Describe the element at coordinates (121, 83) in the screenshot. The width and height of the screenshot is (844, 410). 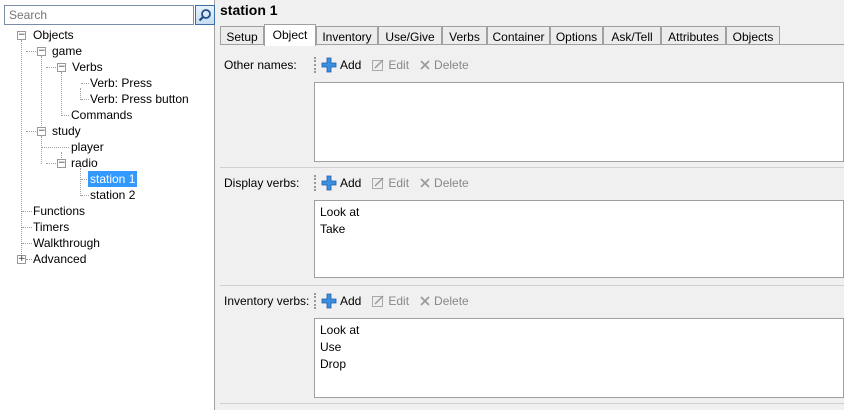
I see `tree-node-verb-press: Verb: Press` at that location.